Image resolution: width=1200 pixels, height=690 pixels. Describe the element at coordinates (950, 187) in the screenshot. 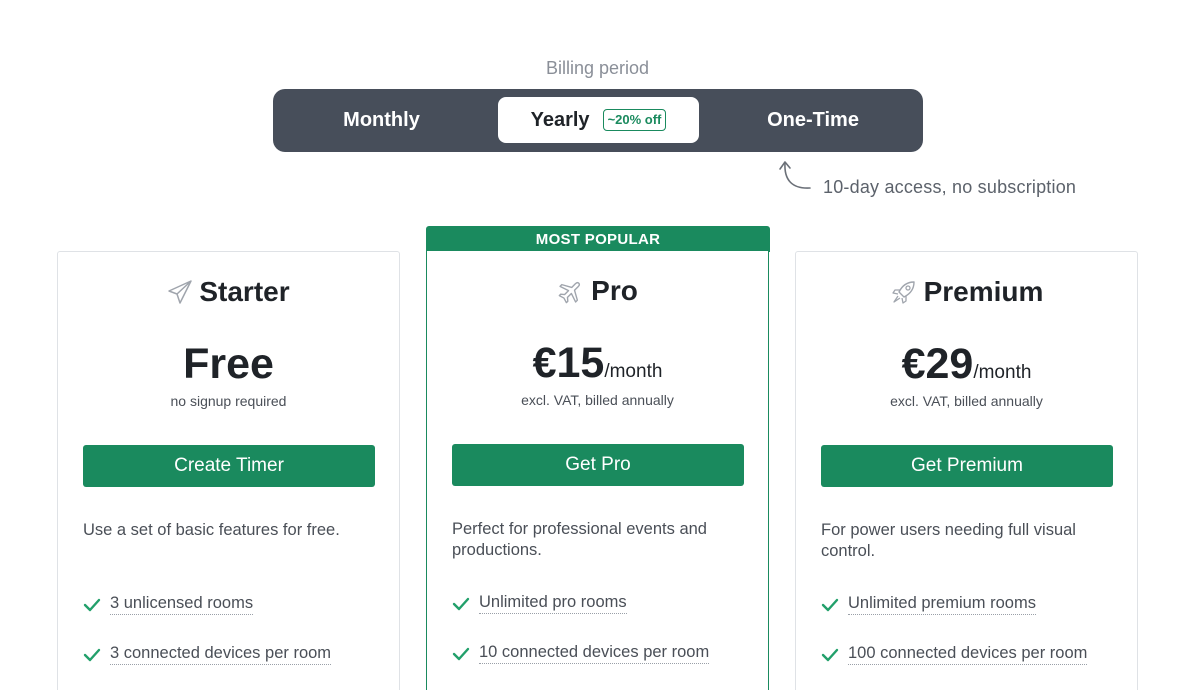

I see `one-time-note: 10-day access, no subscription` at that location.